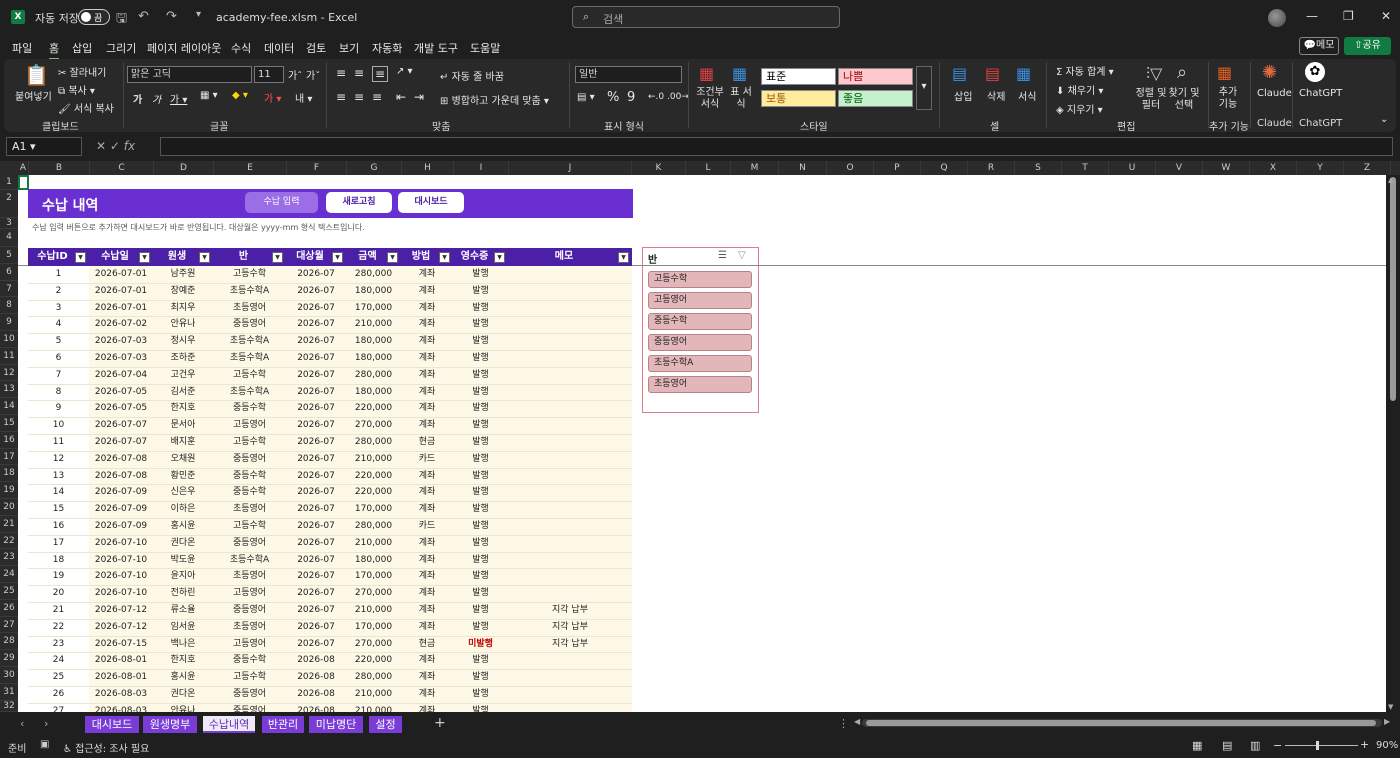  I want to click on cell-amount: 220,000, so click(373, 476).